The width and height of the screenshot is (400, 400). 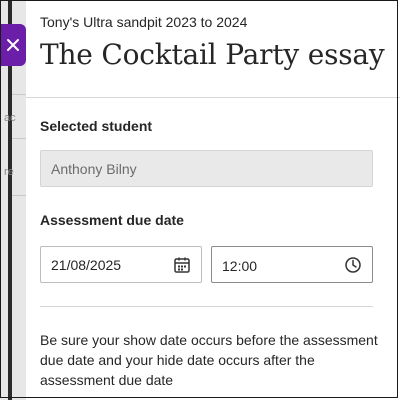 I want to click on close-icon, so click(x=13, y=45).